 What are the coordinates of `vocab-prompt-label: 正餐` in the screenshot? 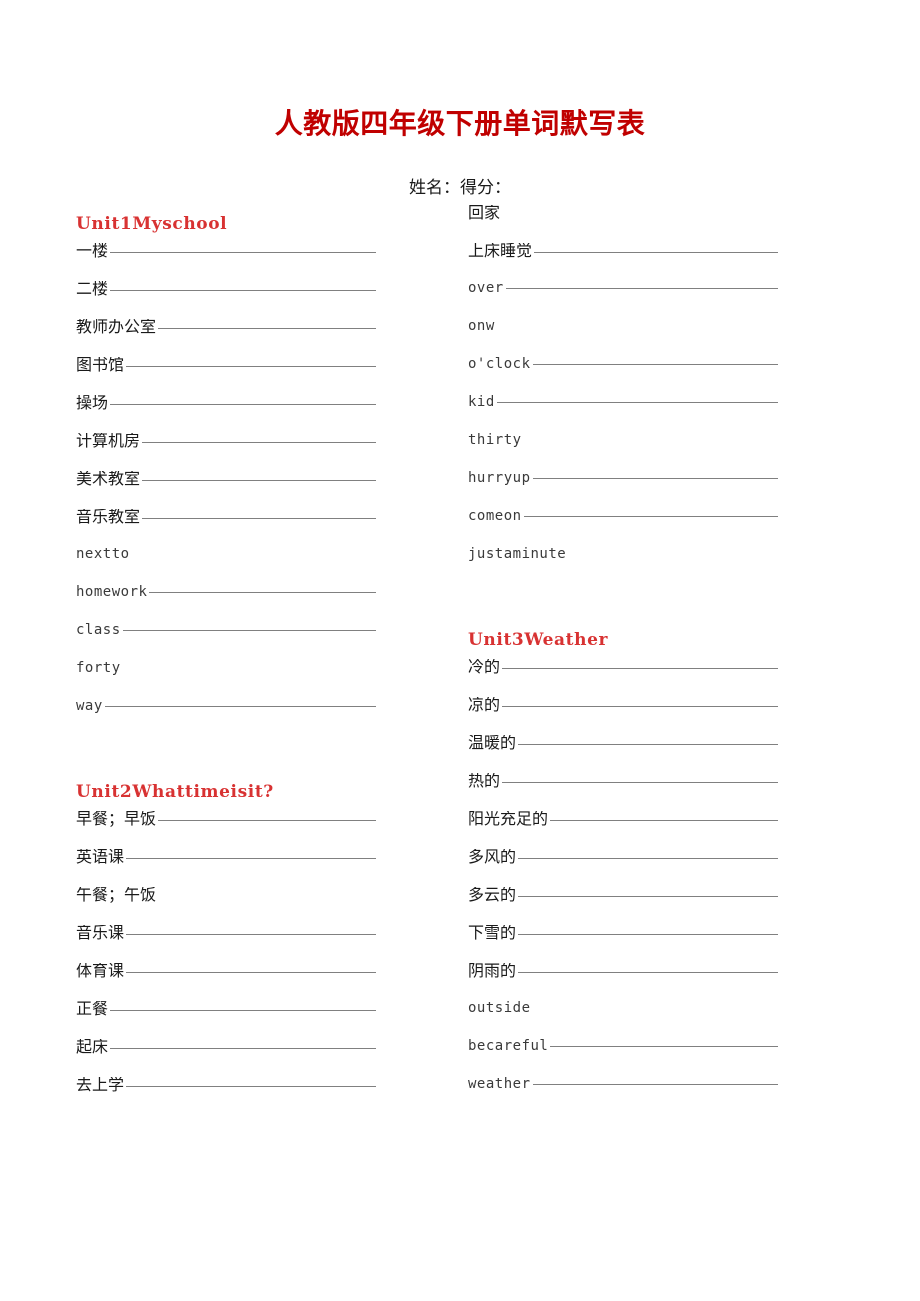 It's located at (92, 1009).